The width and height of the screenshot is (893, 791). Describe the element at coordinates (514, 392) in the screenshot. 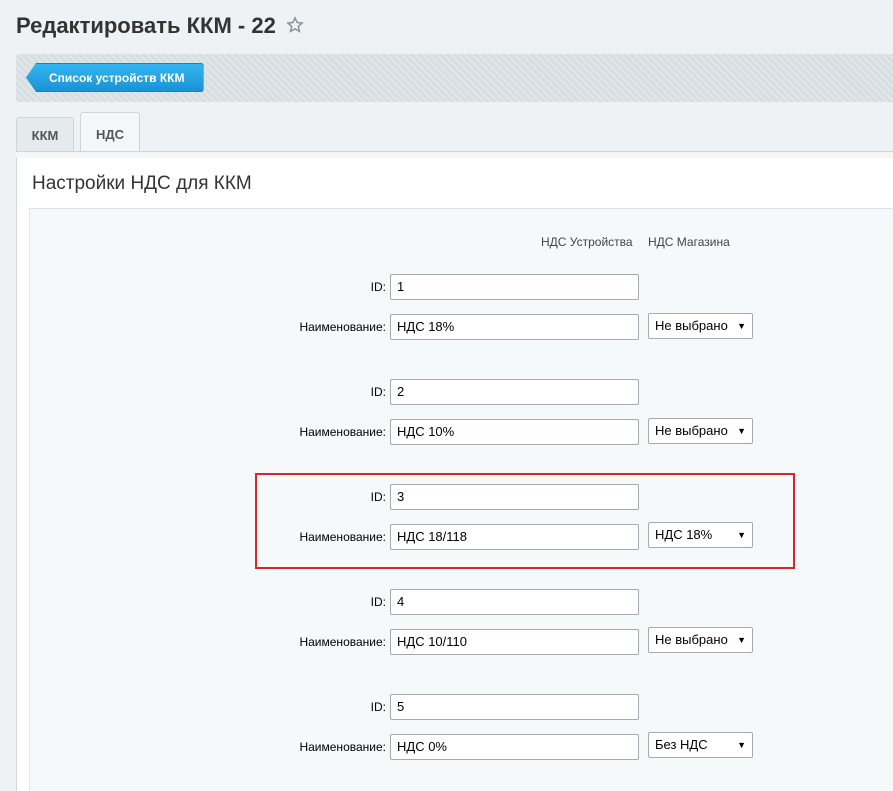

I see `id-input: 2` at that location.